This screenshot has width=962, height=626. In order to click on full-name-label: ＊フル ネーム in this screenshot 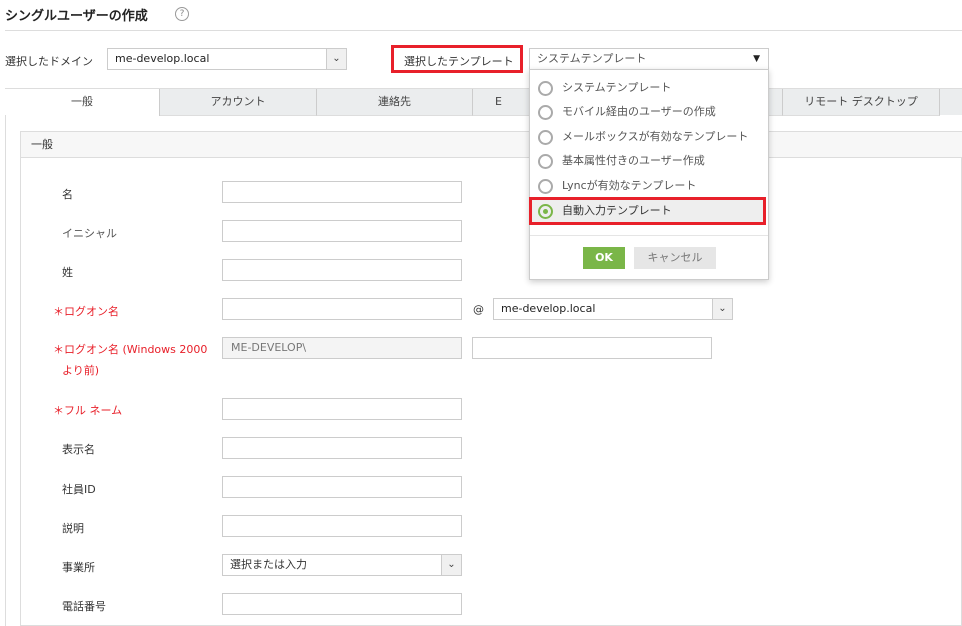, I will do `click(88, 410)`.